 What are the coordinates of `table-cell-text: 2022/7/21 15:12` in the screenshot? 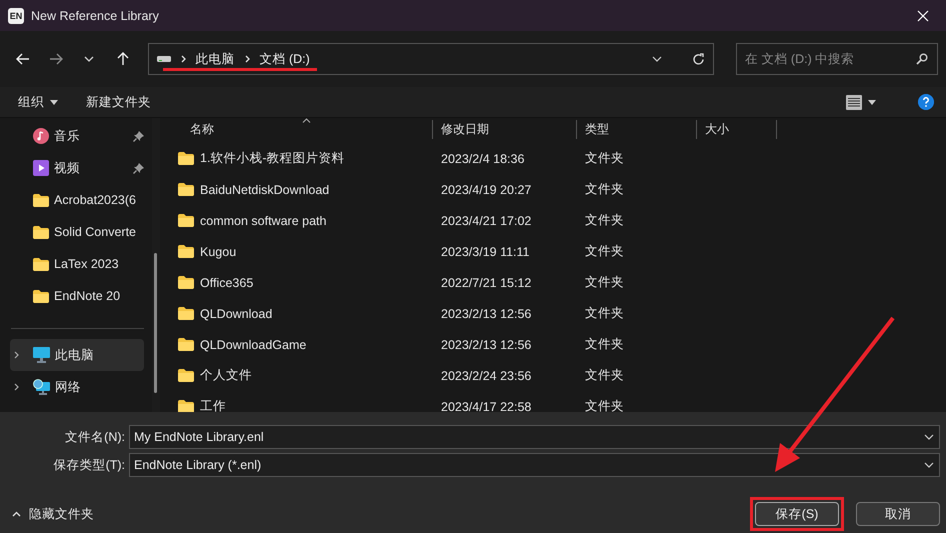 It's located at (486, 283).